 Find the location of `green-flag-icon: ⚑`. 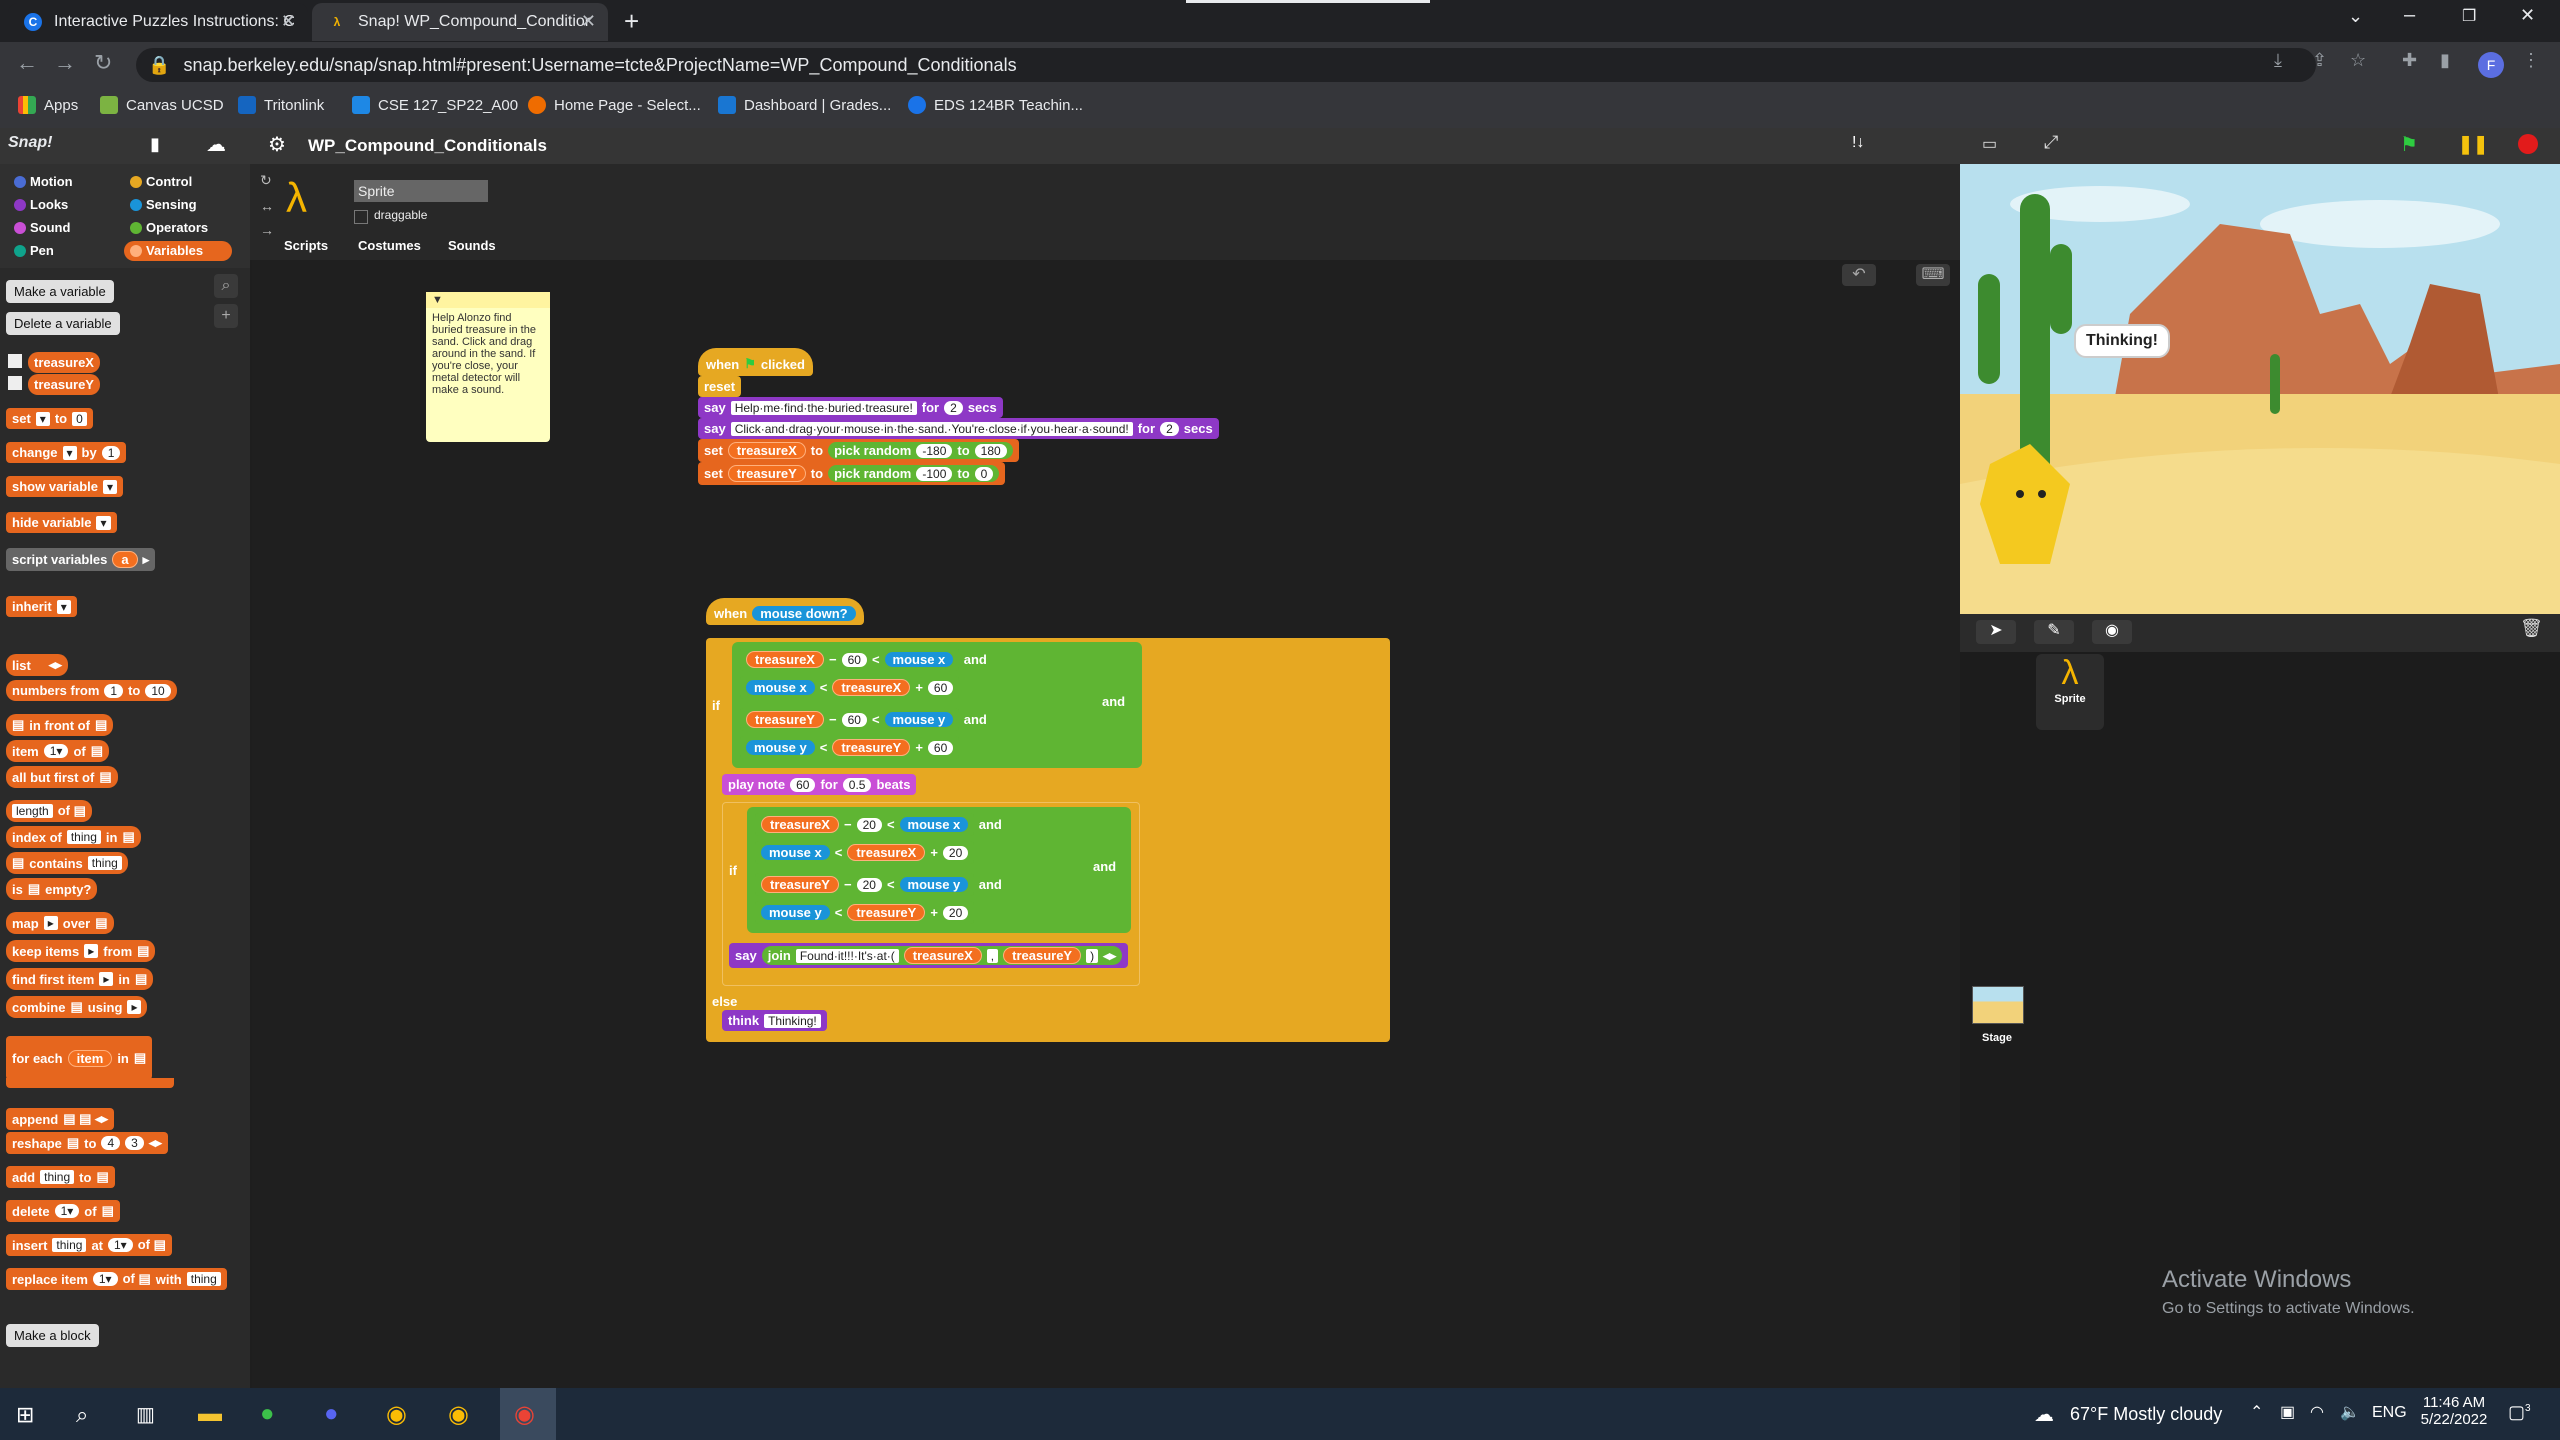

green-flag-icon: ⚑ is located at coordinates (2409, 144).